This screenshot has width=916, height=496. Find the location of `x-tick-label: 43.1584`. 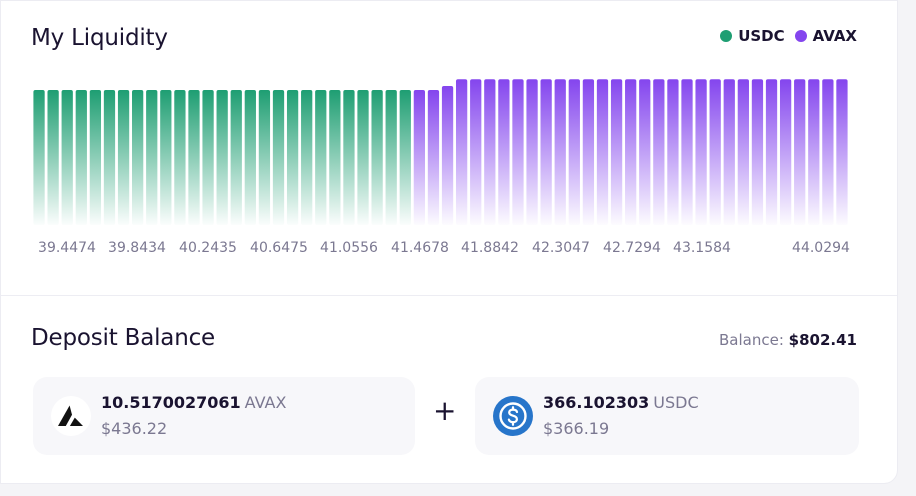

x-tick-label: 43.1584 is located at coordinates (702, 248).